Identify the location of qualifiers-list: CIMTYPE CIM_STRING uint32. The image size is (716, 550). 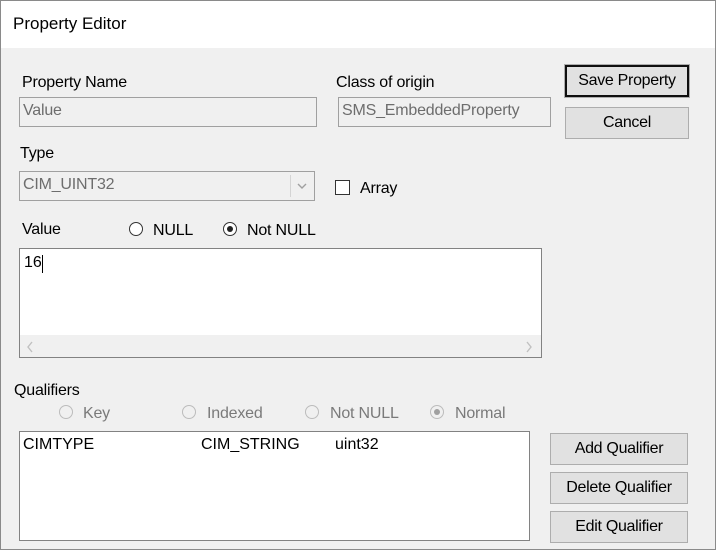
(274, 486).